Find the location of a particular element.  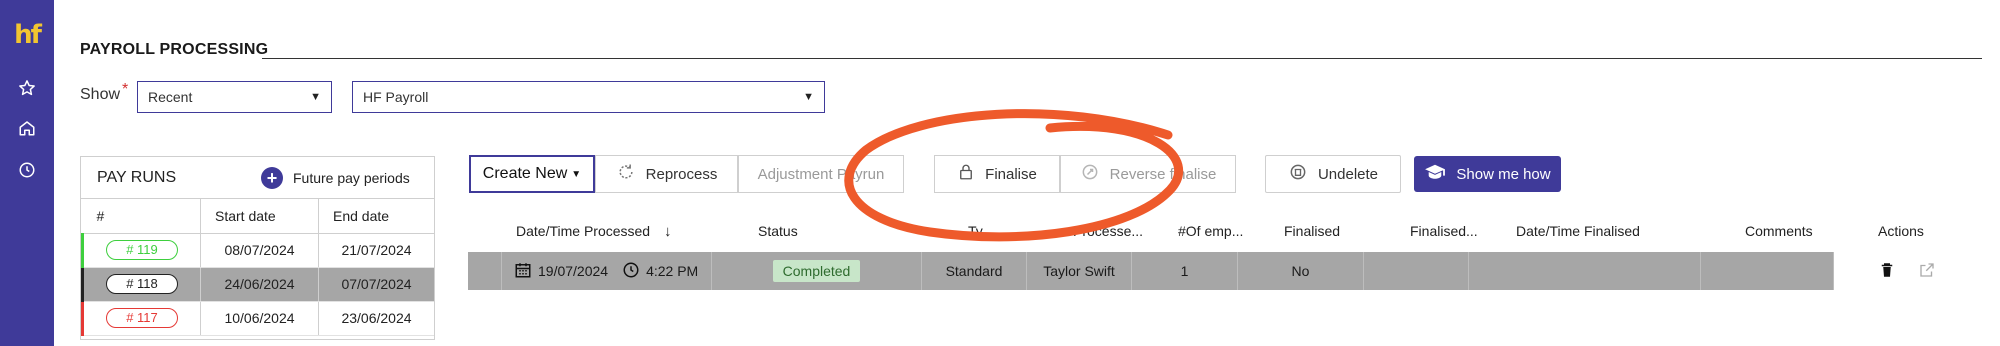

caret-down-icon: ▼ is located at coordinates (576, 174).